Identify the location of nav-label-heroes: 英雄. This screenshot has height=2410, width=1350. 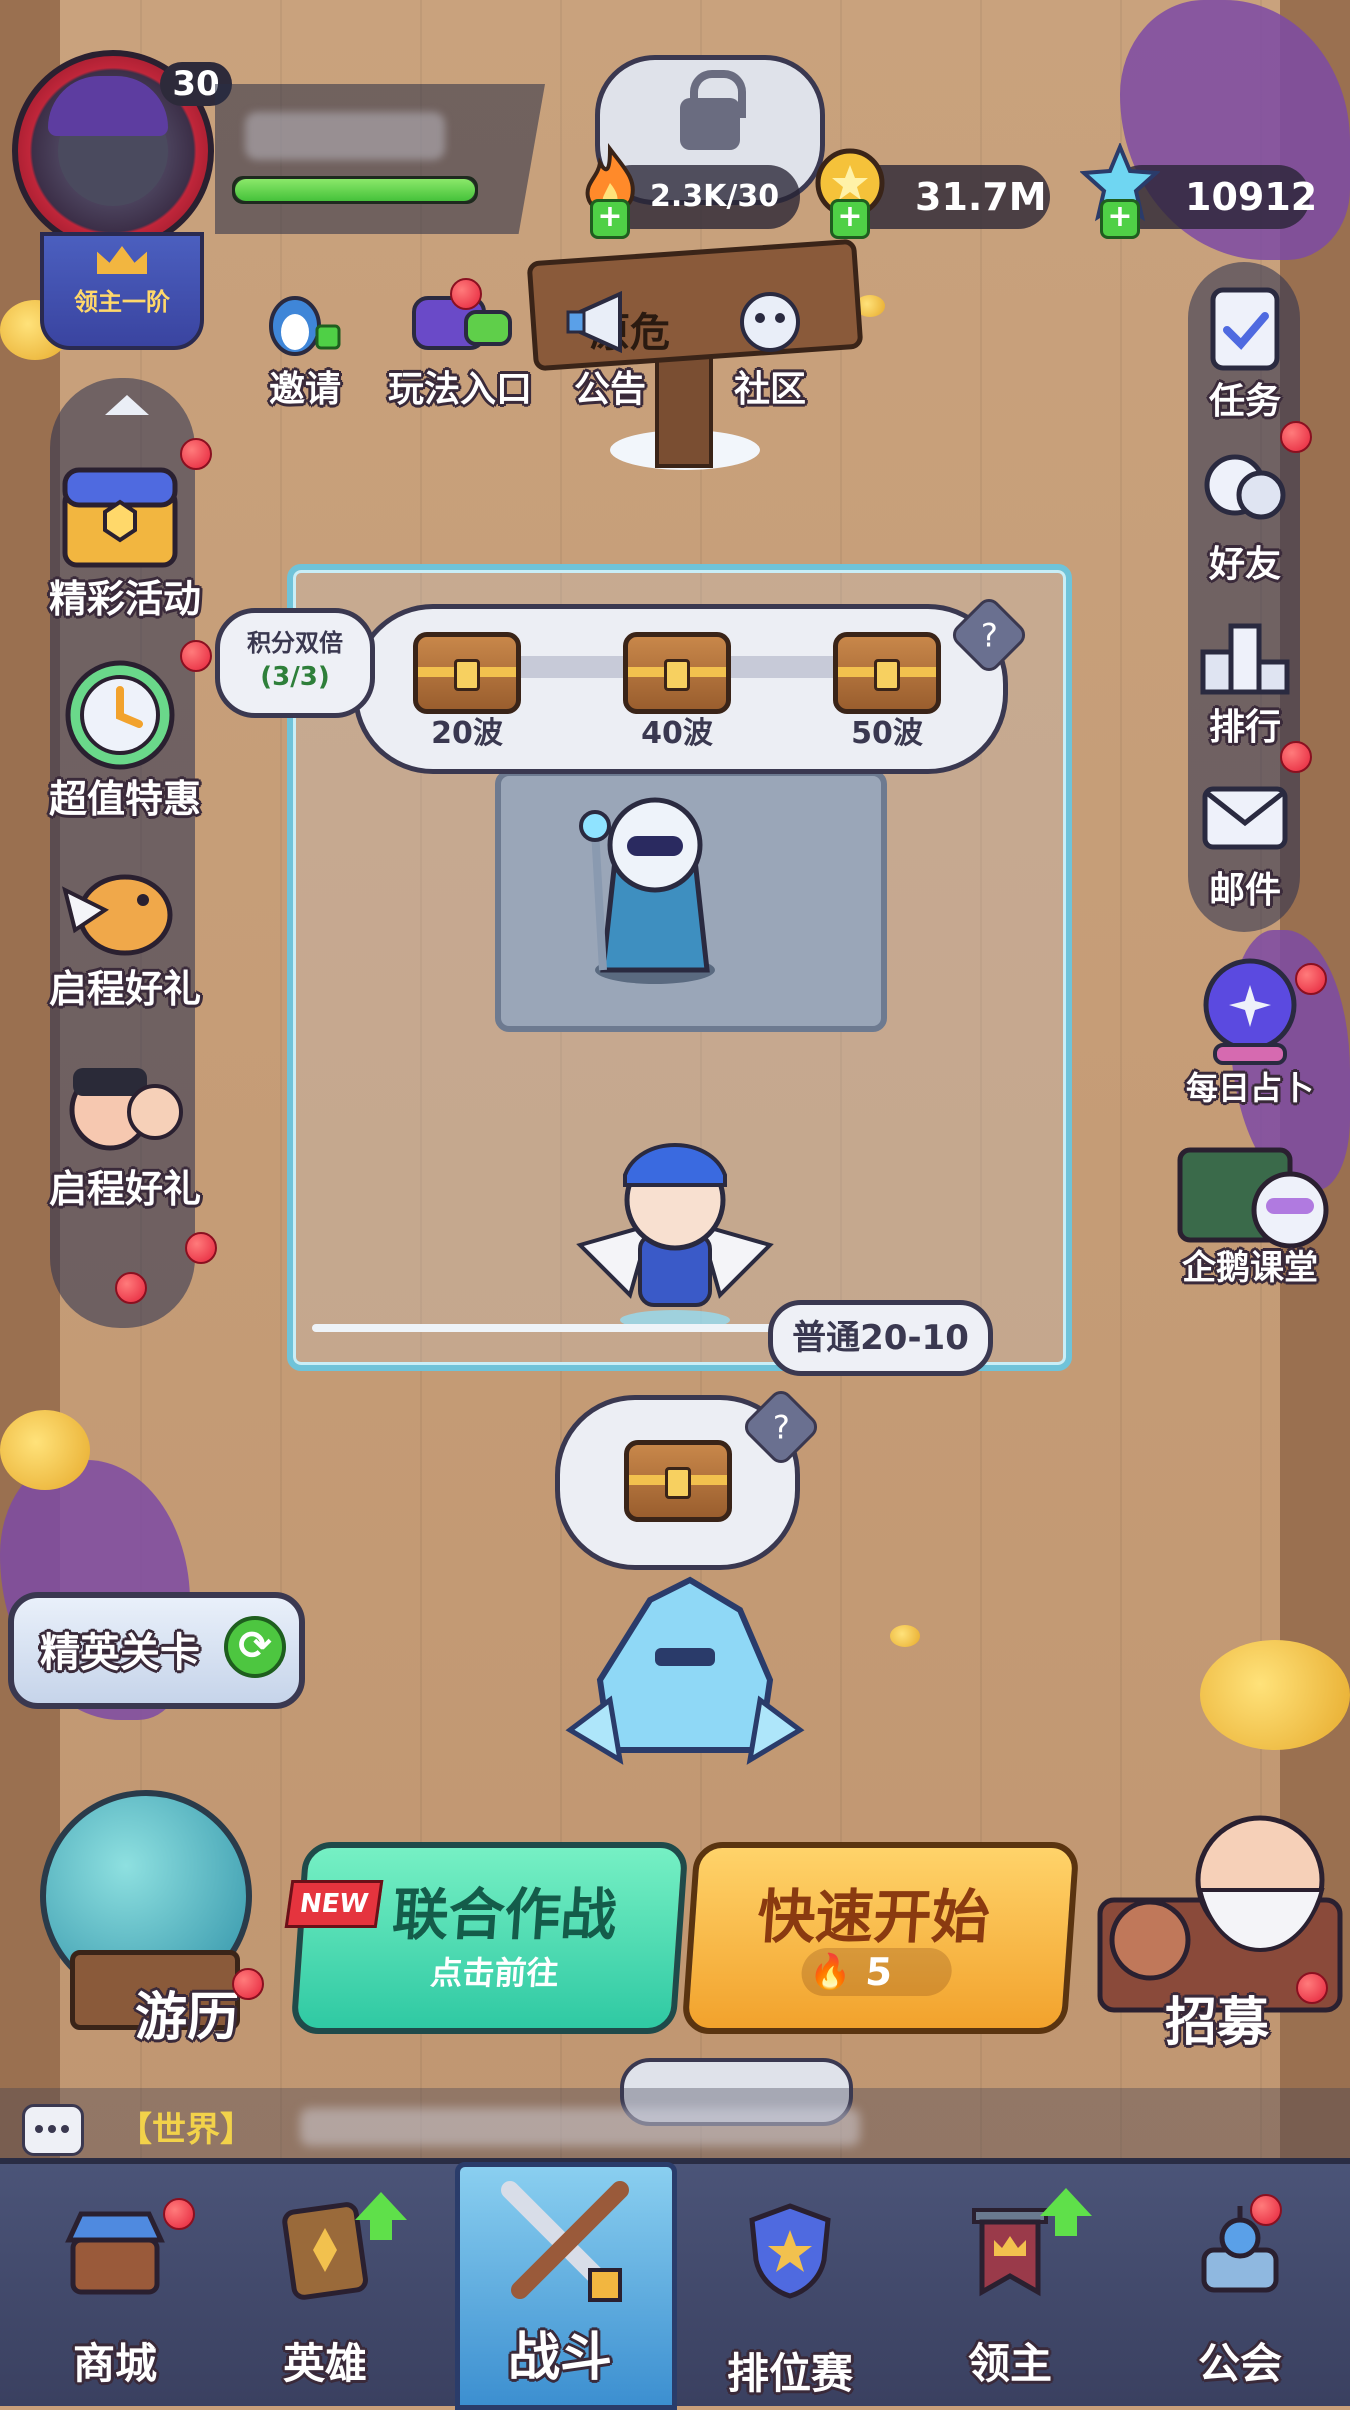
(324, 2363).